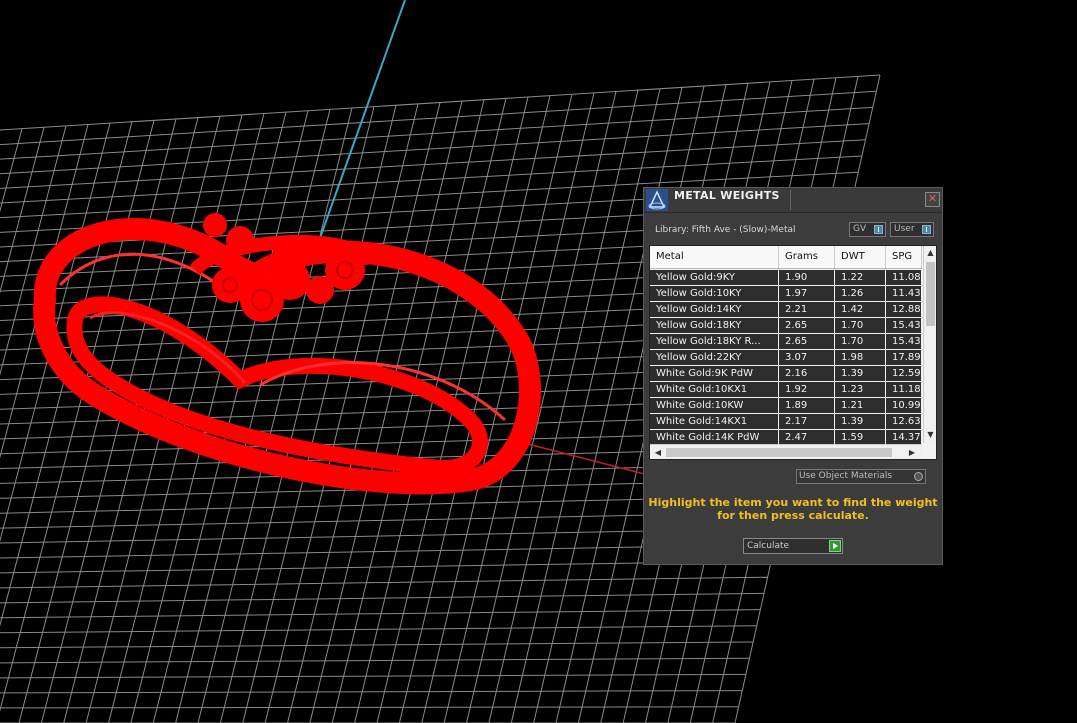  What do you see at coordinates (904, 278) in the screenshot?
I see `spg-cell: 11.08` at bounding box center [904, 278].